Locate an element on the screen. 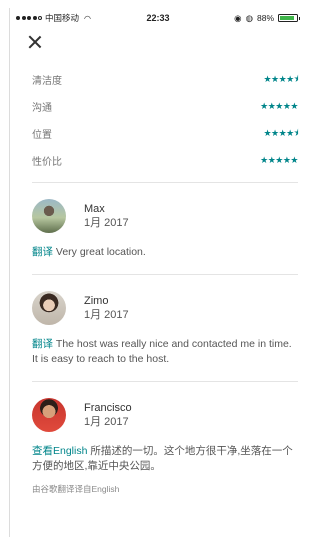 The width and height of the screenshot is (320, 537). signal-icon is located at coordinates (29, 18).